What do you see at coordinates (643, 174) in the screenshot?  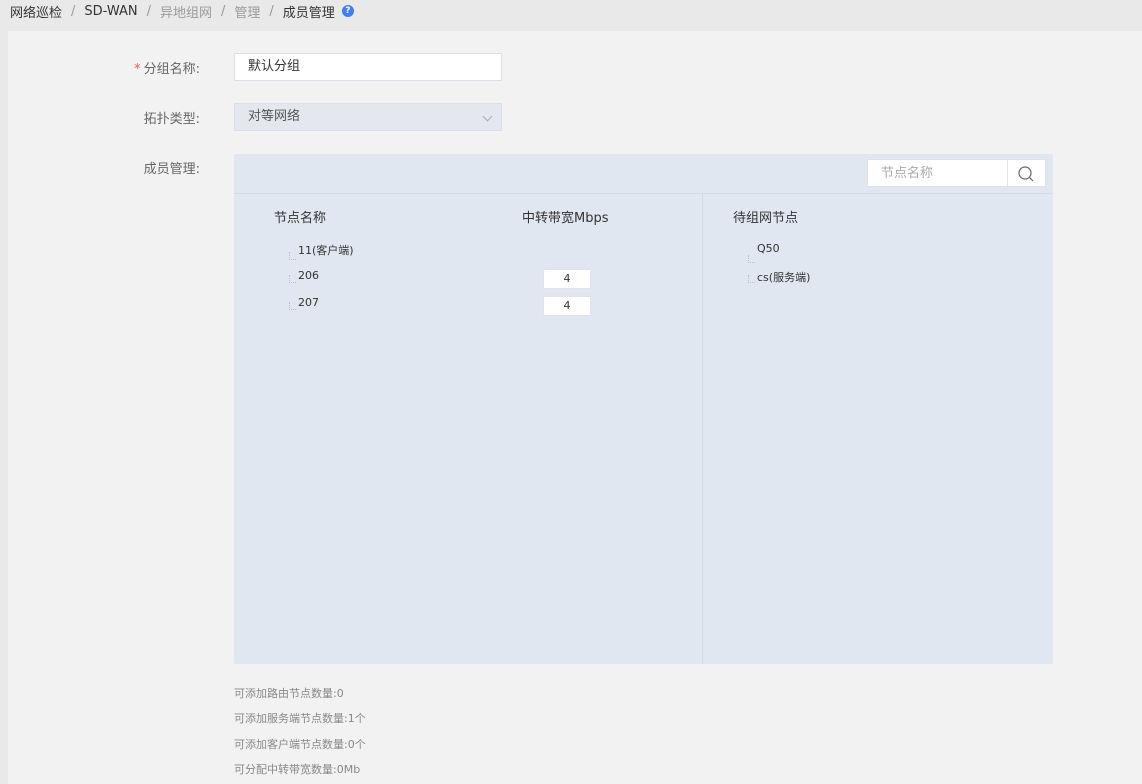 I see `member-panel-toolbar` at bounding box center [643, 174].